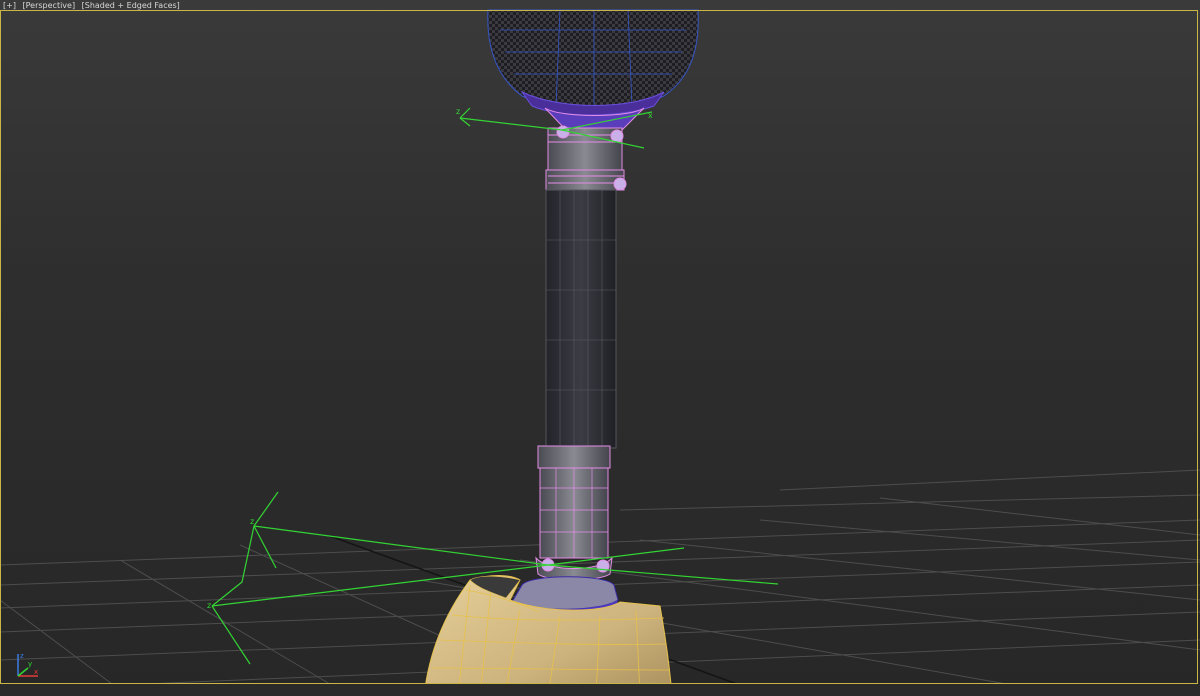  Describe the element at coordinates (36, 672) in the screenshot. I see `axis-x-label: x` at that location.